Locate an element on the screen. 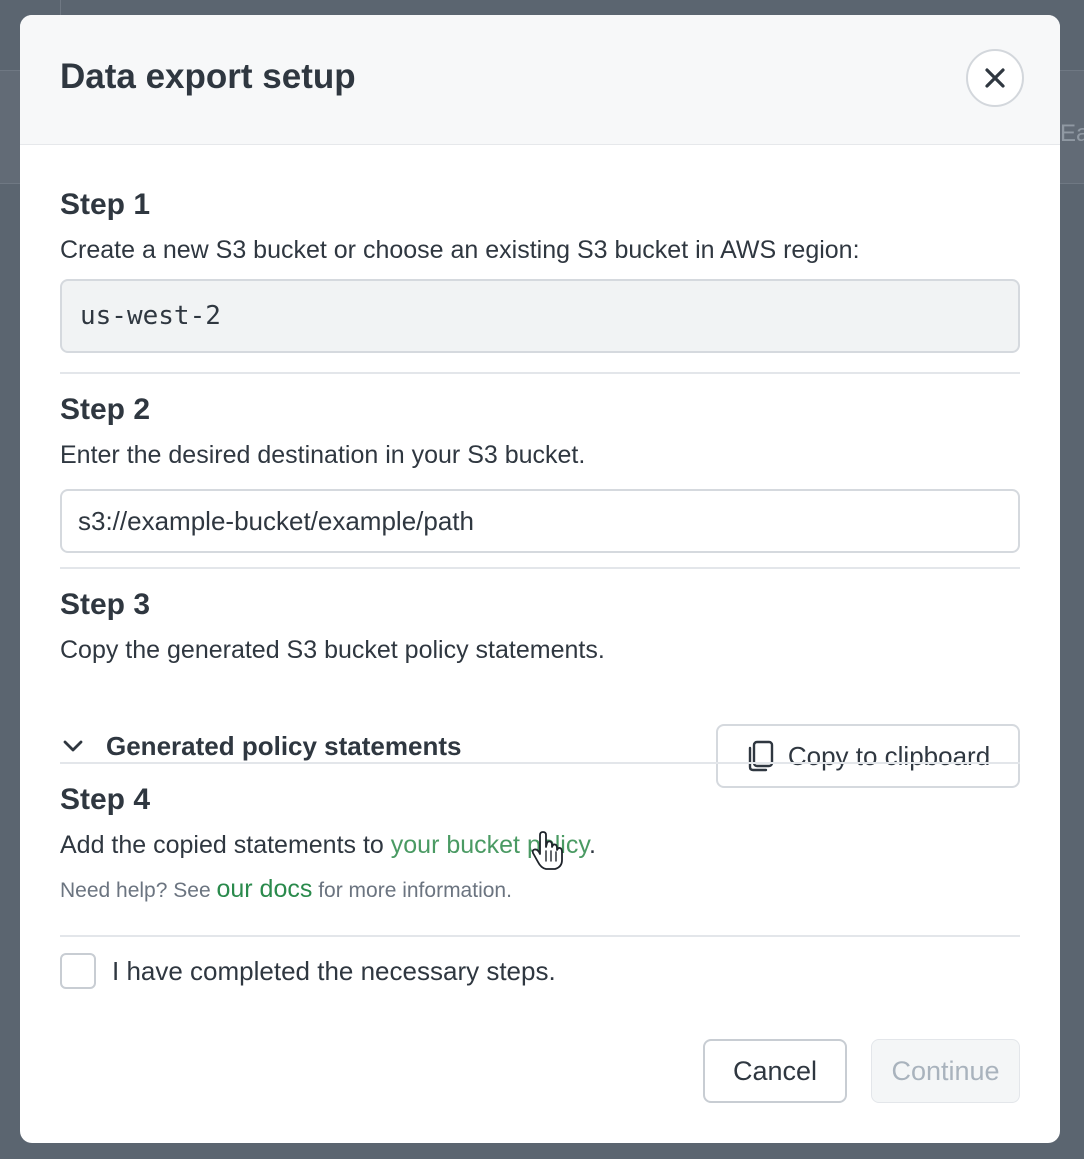  close-button is located at coordinates (995, 78).